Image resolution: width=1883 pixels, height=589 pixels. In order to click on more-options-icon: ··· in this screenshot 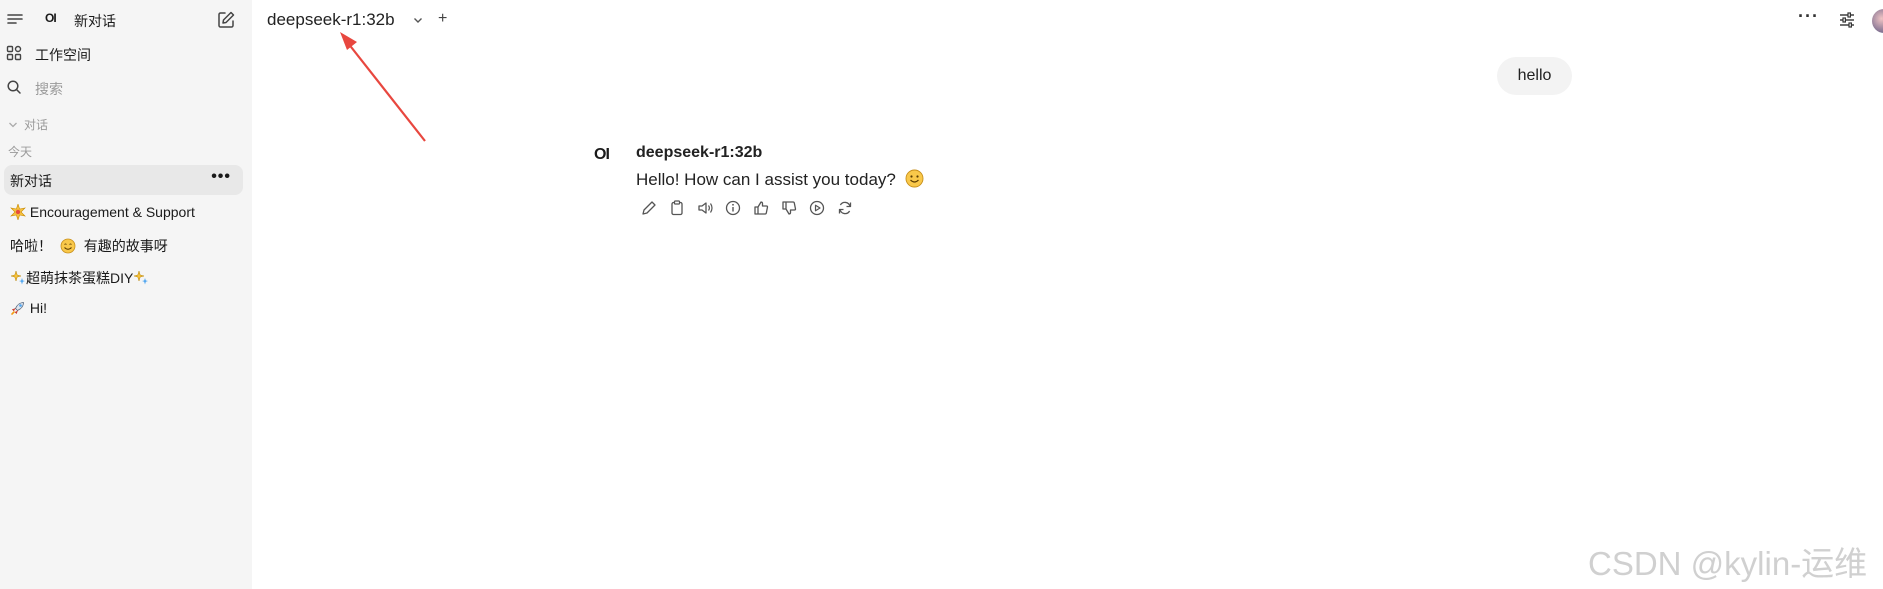, I will do `click(1808, 16)`.